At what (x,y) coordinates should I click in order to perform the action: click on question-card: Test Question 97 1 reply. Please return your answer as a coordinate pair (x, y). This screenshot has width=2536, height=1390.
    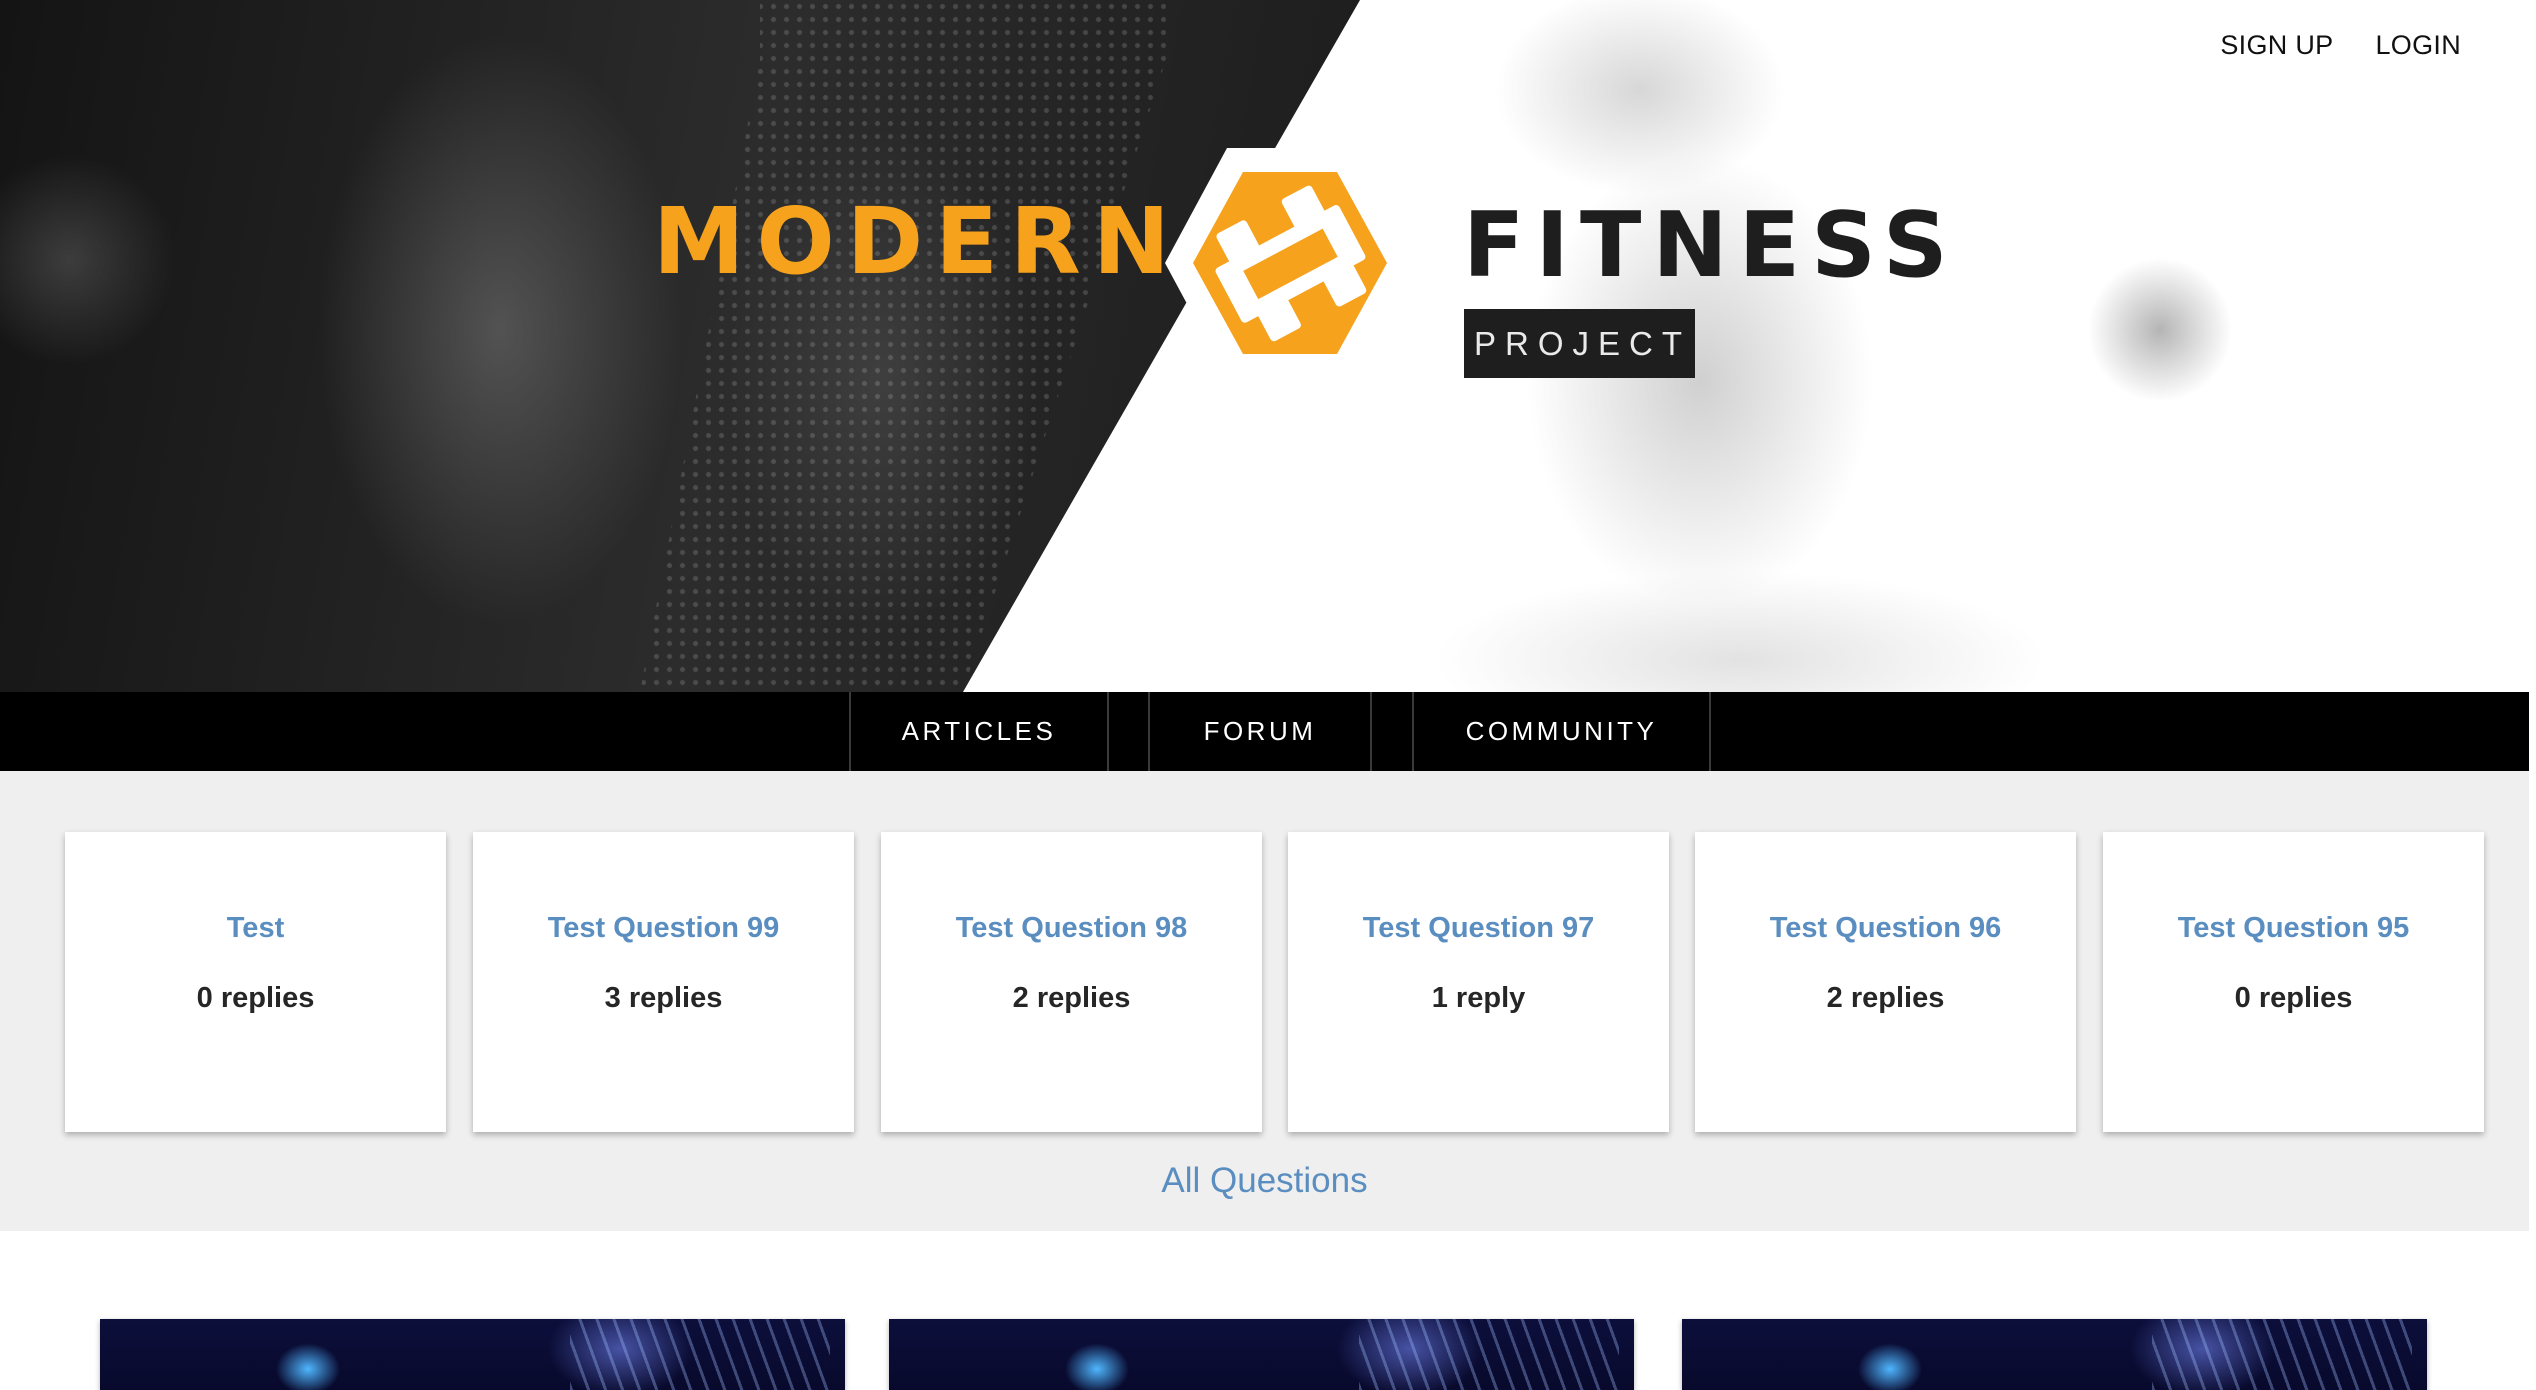
    Looking at the image, I should click on (1478, 982).